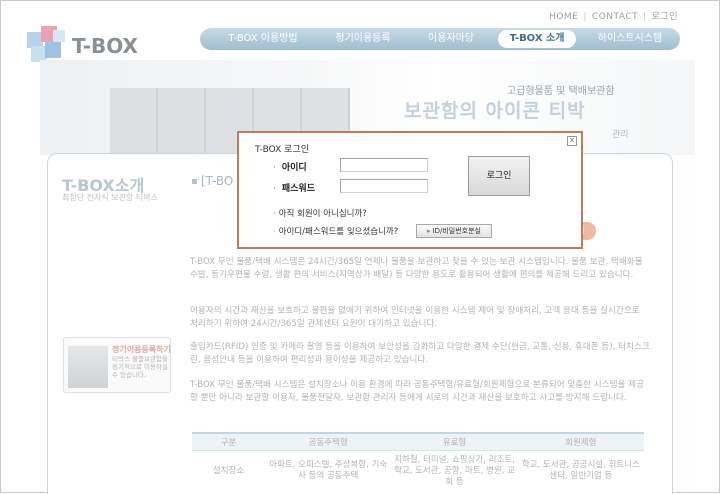  What do you see at coordinates (328, 441) in the screenshot?
I see `table-header-cell: 공동주택형` at bounding box center [328, 441].